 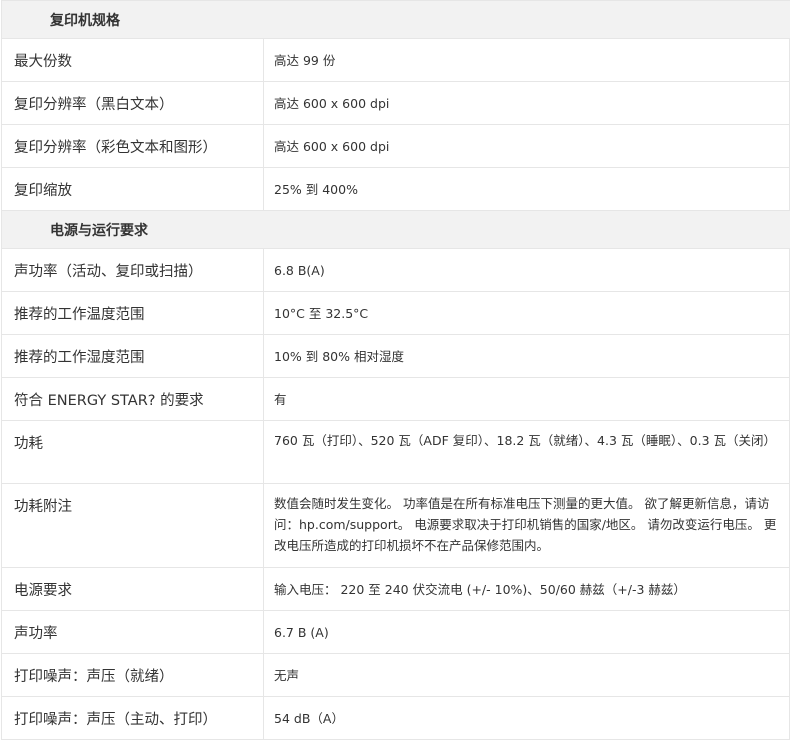 I want to click on row-label: 推荐的工作湿度范围, so click(x=133, y=356).